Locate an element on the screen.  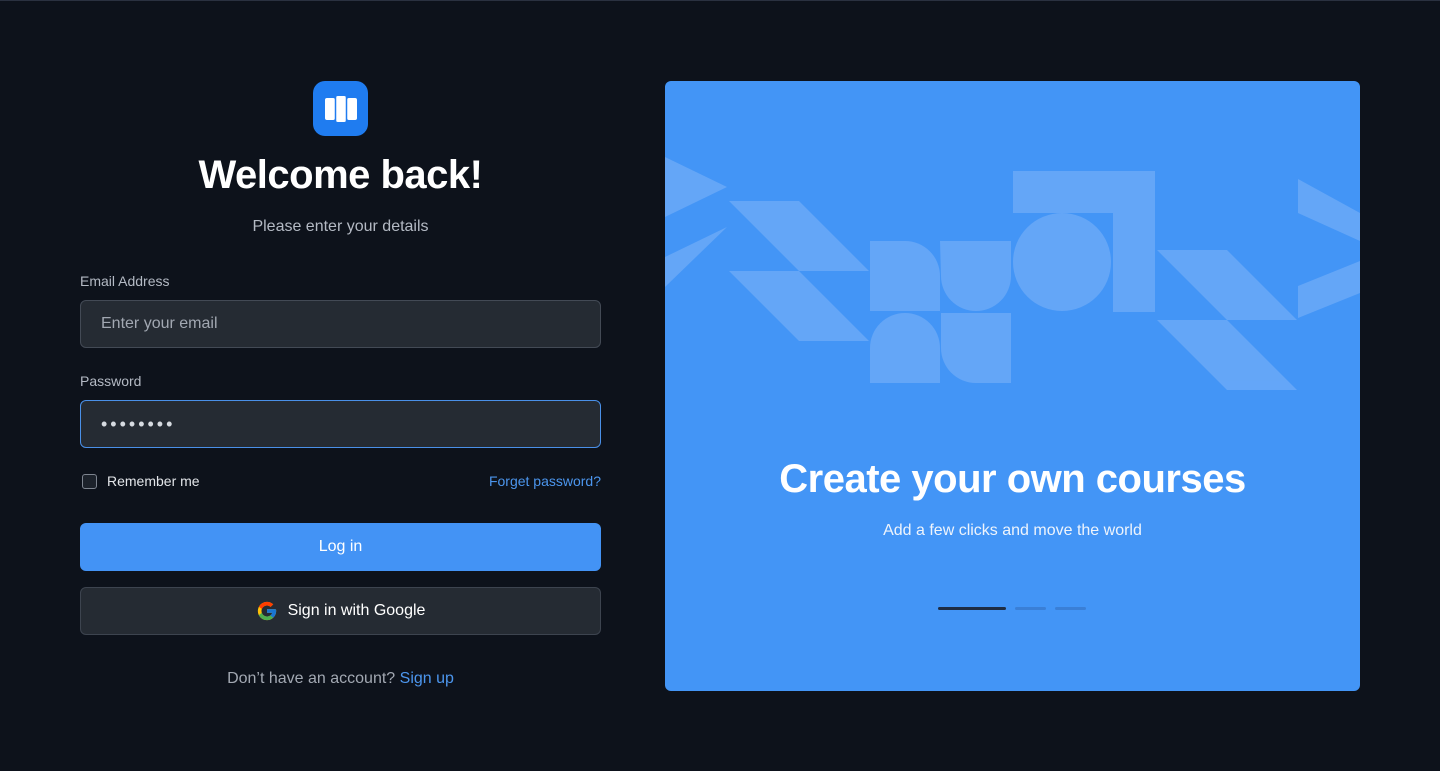
carousel-indicators is located at coordinates (1012, 608).